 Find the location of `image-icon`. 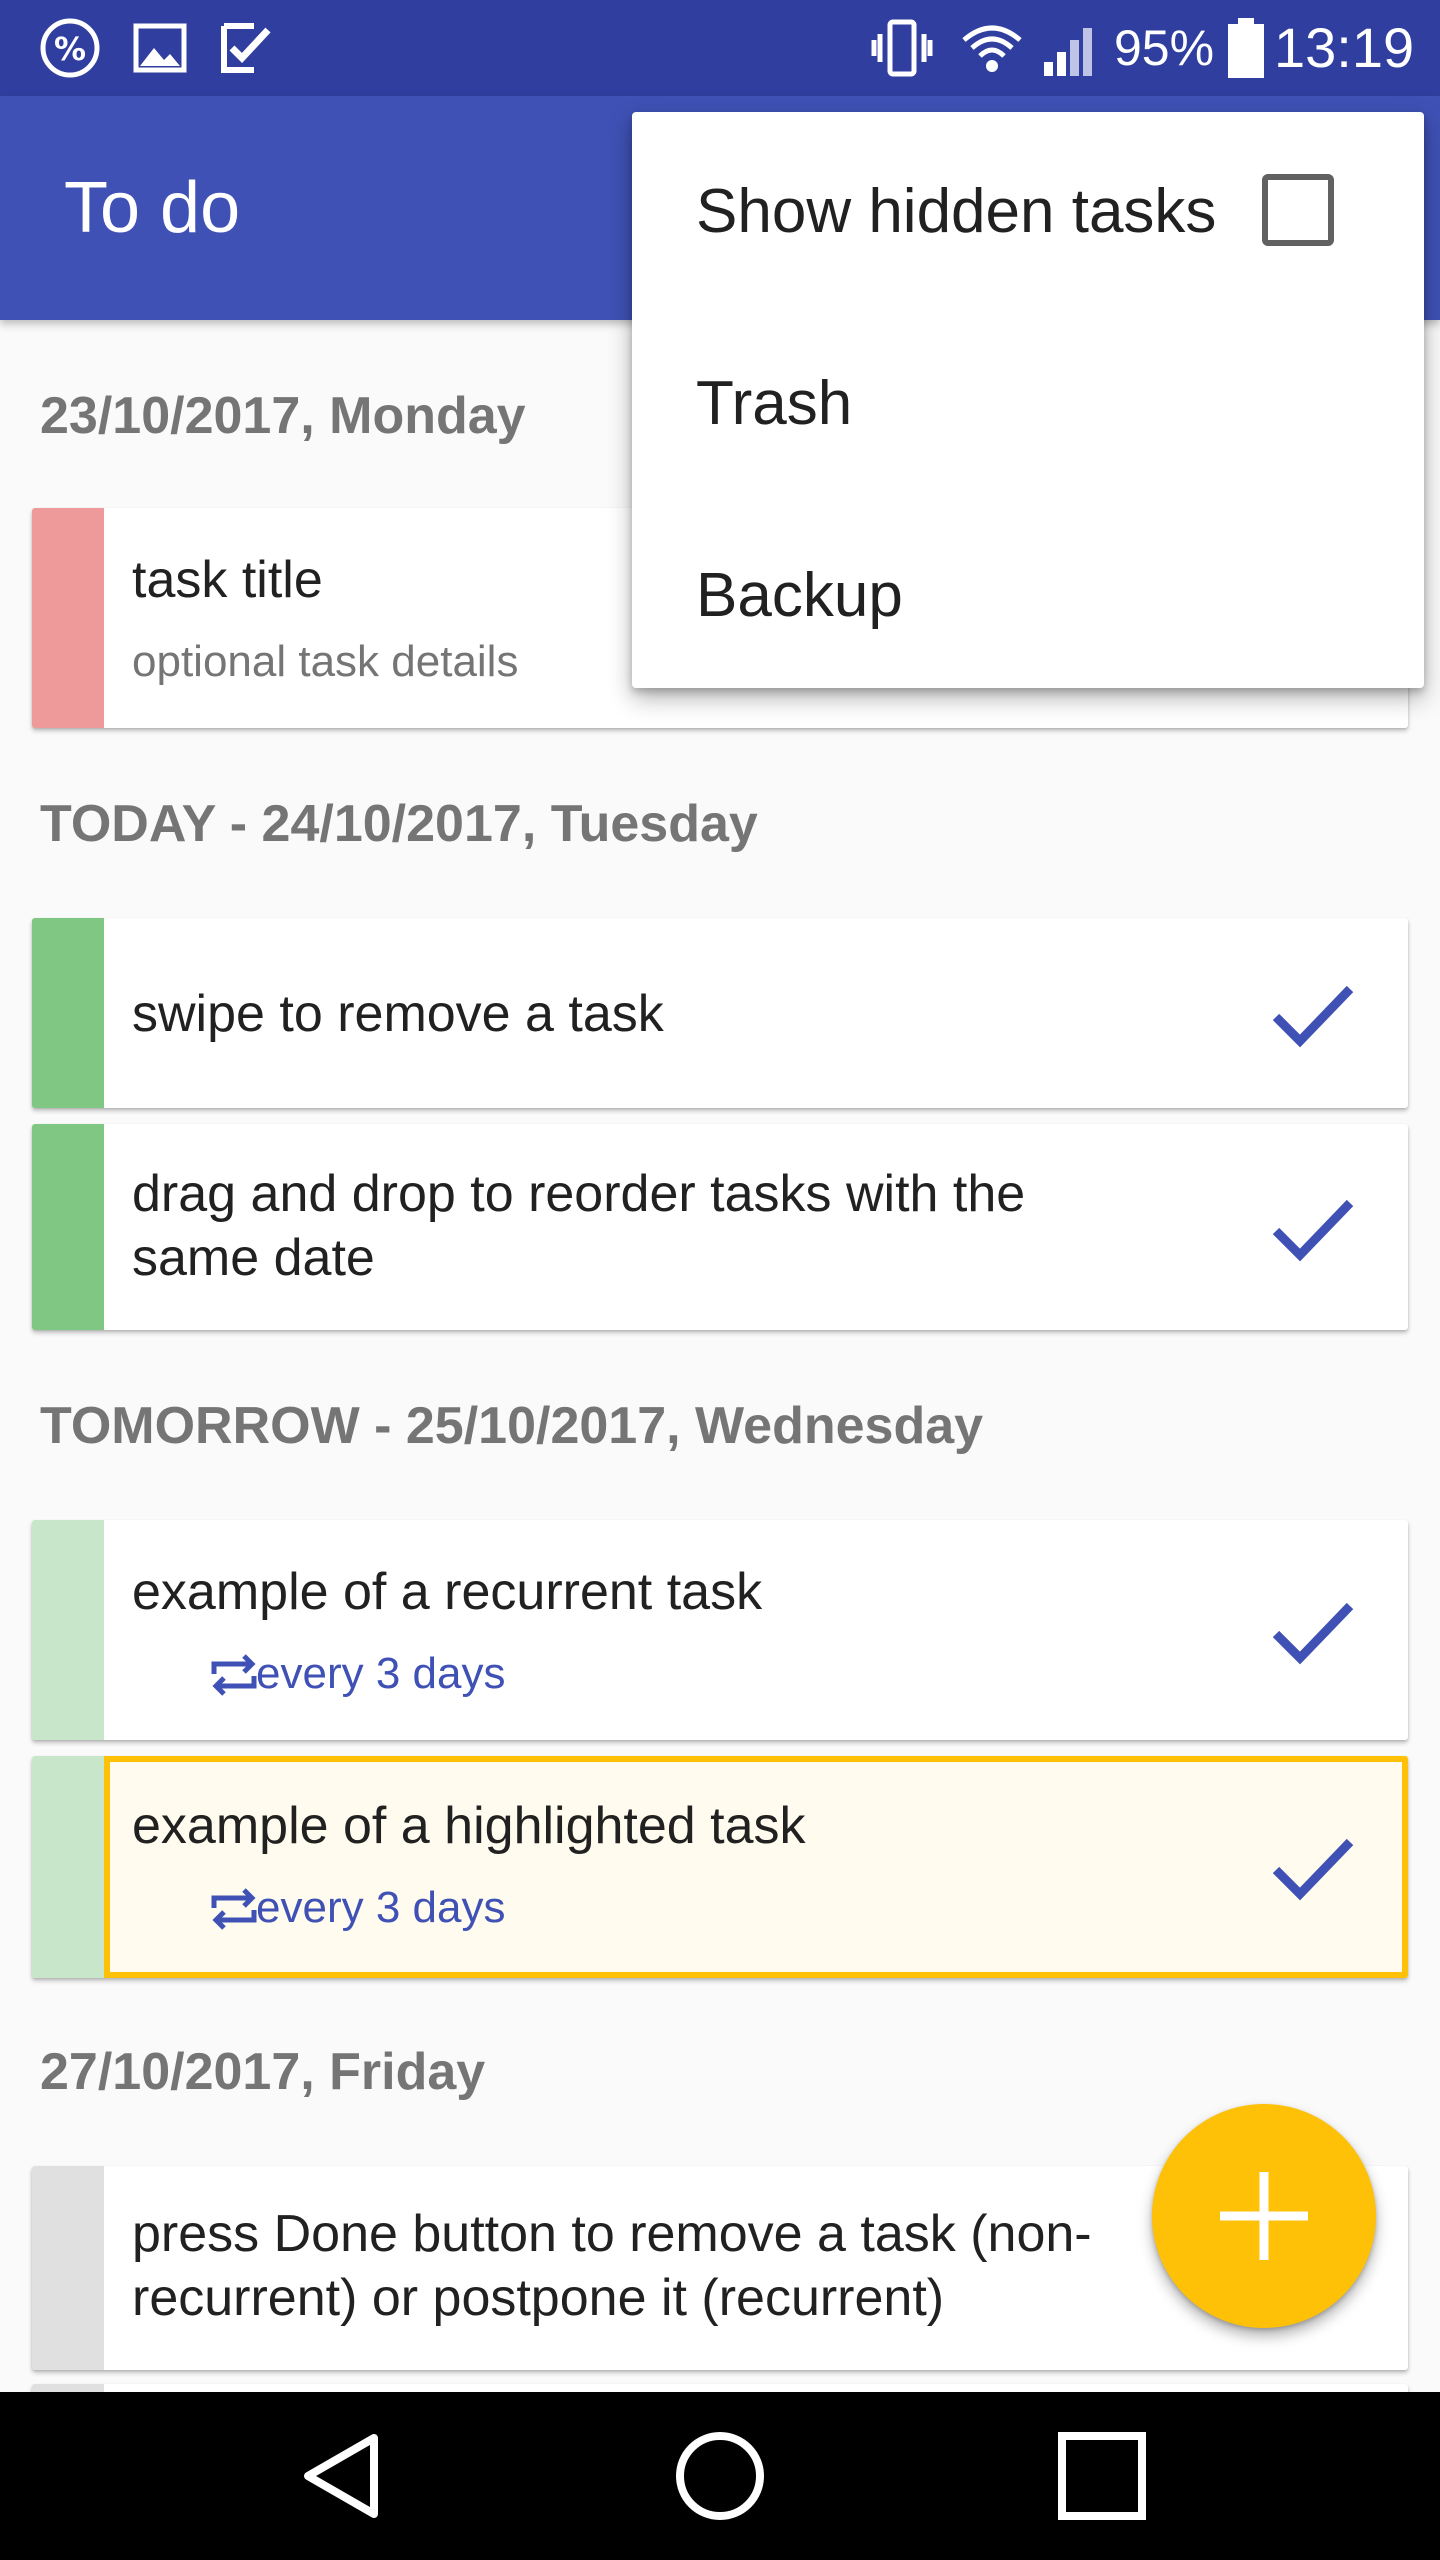

image-icon is located at coordinates (160, 48).